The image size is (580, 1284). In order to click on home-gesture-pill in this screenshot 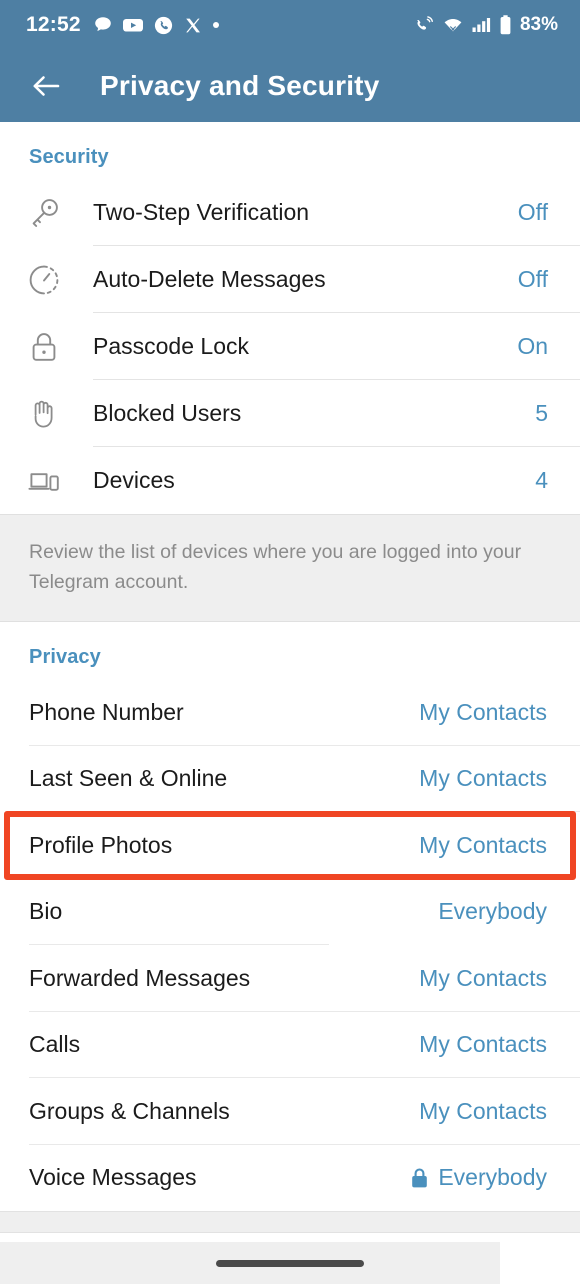, I will do `click(290, 1263)`.